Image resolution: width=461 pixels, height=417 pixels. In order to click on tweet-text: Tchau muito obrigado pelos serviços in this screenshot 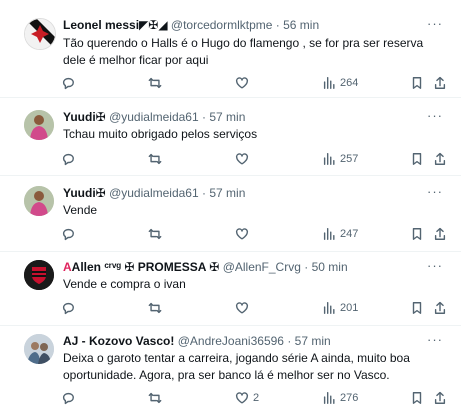, I will do `click(160, 134)`.